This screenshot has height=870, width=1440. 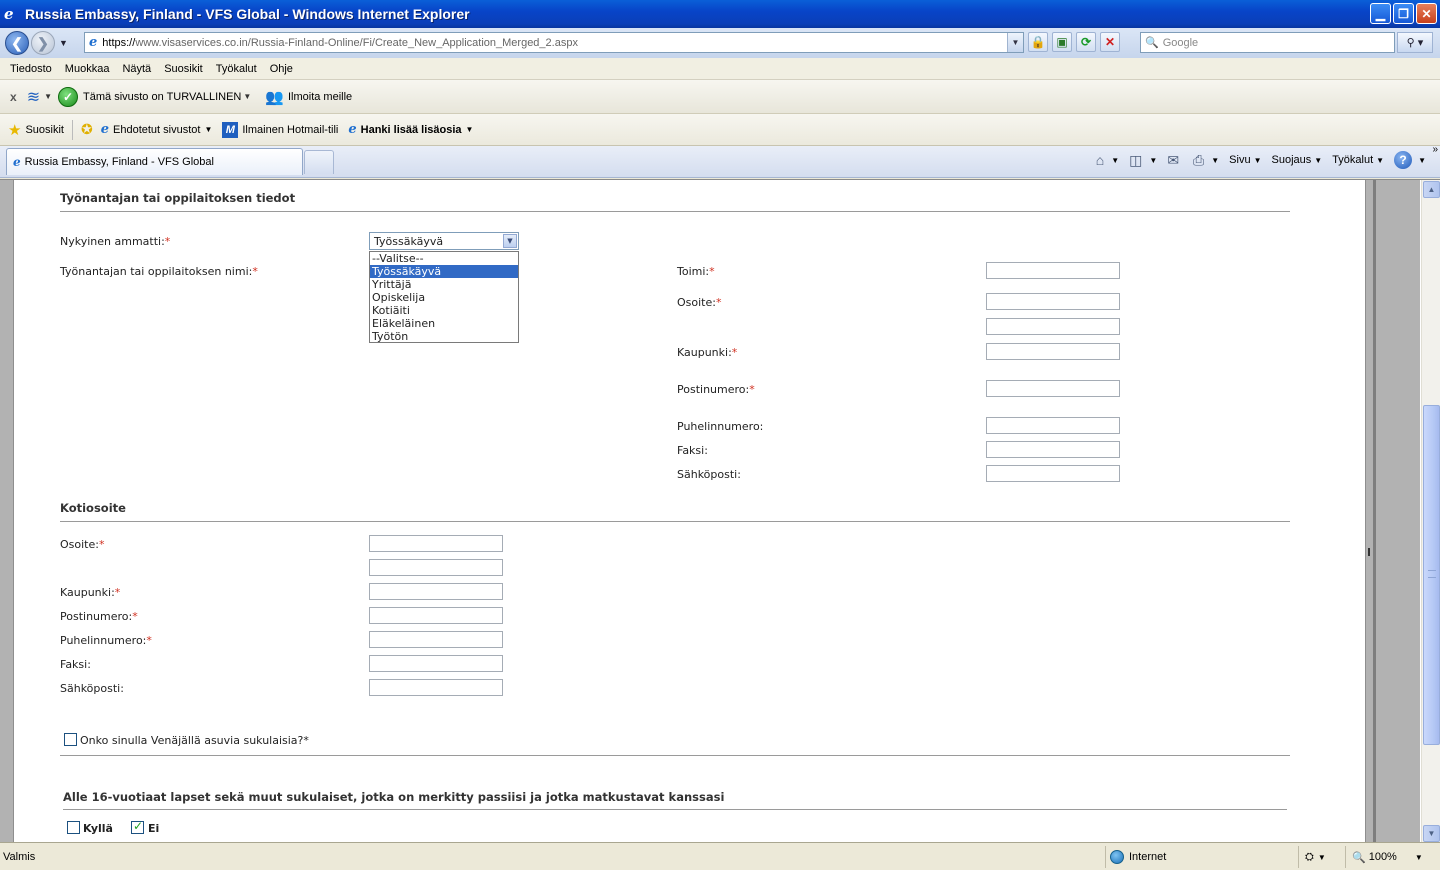 What do you see at coordinates (31, 69) in the screenshot?
I see `menu-file: Tiedosto` at bounding box center [31, 69].